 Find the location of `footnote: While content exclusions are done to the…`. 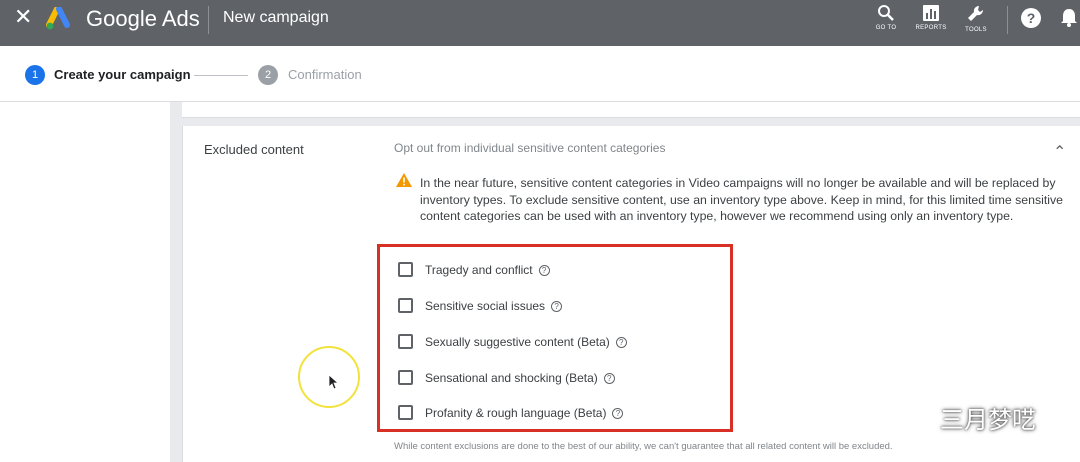

footnote: While content exclusions are done to the… is located at coordinates (643, 446).